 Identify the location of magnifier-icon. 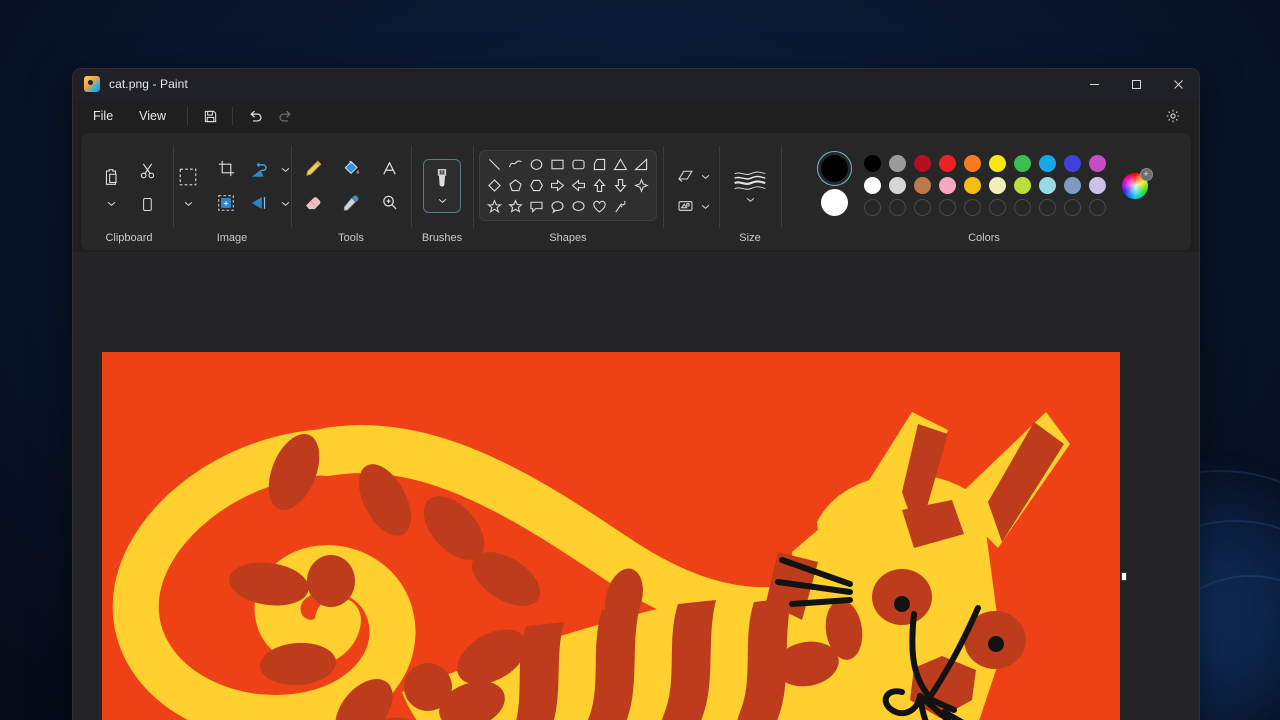
(389, 203).